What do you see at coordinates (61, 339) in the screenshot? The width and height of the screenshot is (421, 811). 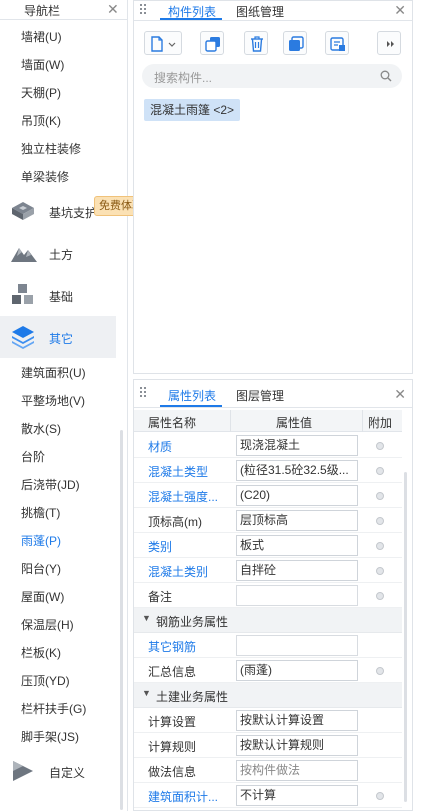 I see `category-label: 其它` at bounding box center [61, 339].